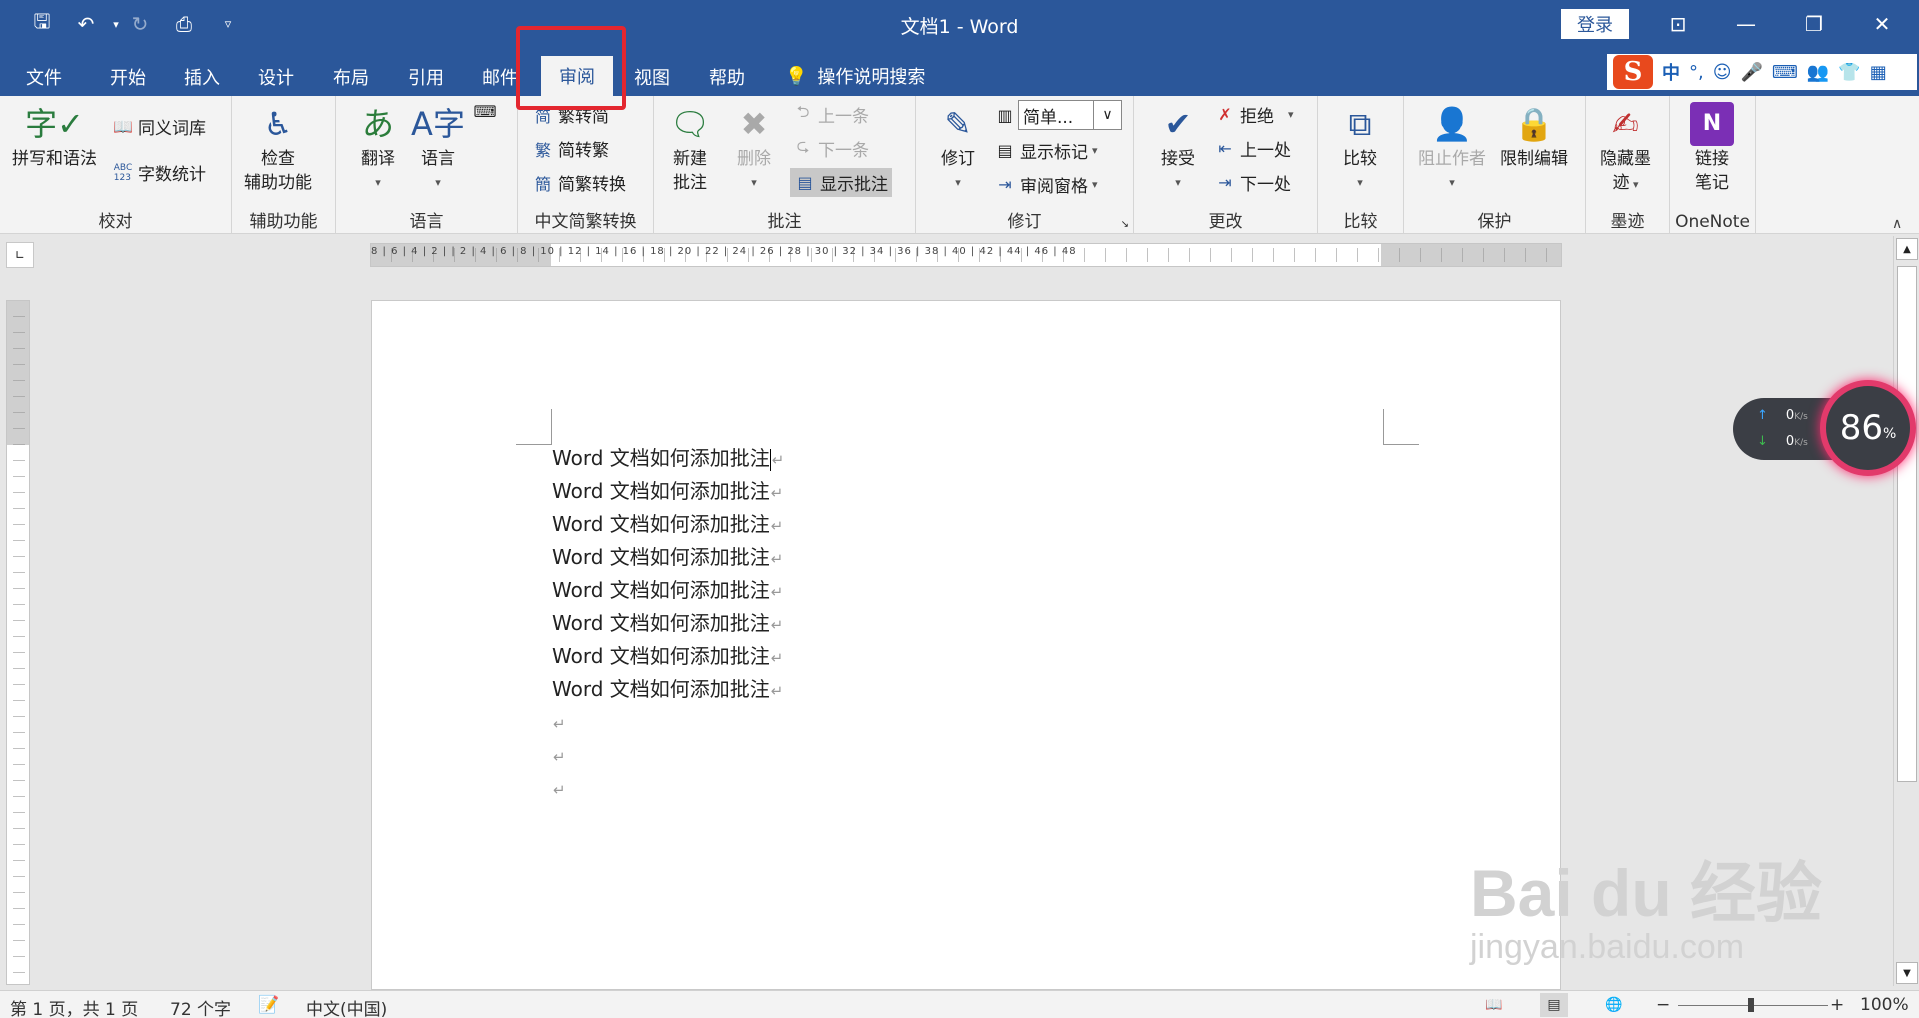  What do you see at coordinates (74, 1006) in the screenshot?
I see `page-count: 第 1 页，共 1 页` at bounding box center [74, 1006].